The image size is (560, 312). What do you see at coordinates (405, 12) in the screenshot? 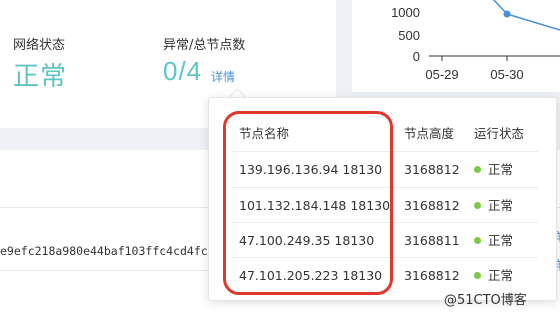
I see `y-tick-label: 1000` at bounding box center [405, 12].